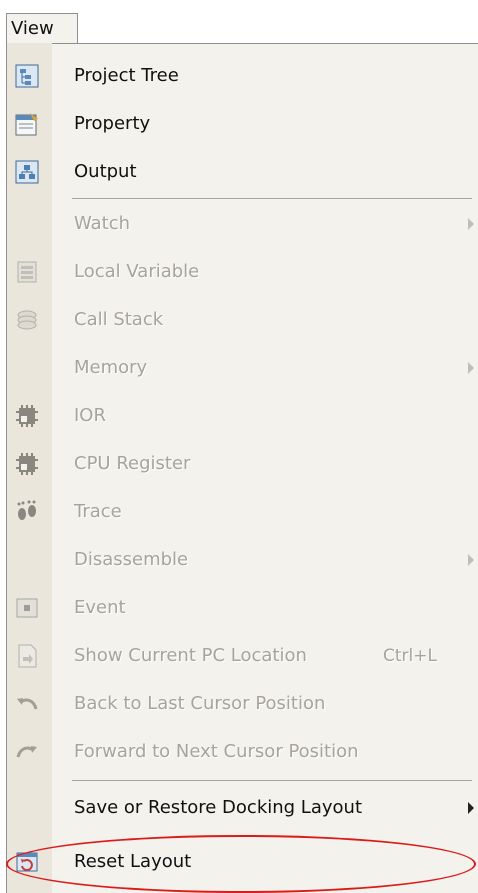 This screenshot has width=478, height=893. What do you see at coordinates (26, 510) in the screenshot?
I see `trace-icon` at bounding box center [26, 510].